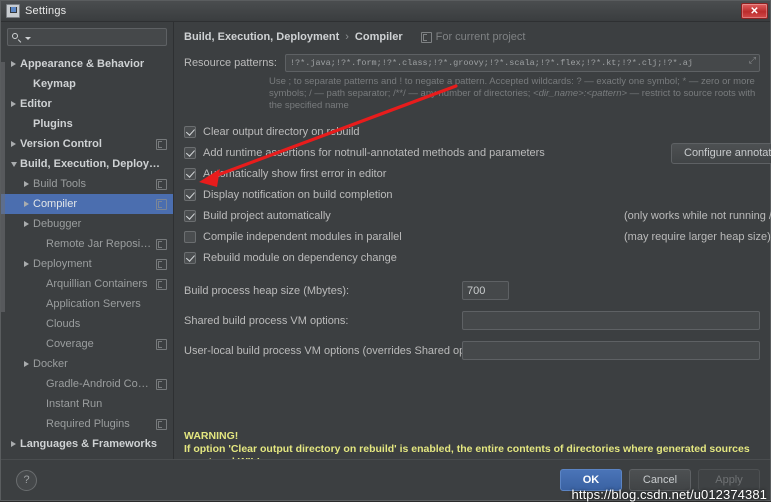 Image resolution: width=771 pixels, height=502 pixels. Describe the element at coordinates (87, 184) in the screenshot. I see `sidebar-item-build-tools: Build Tools` at that location.